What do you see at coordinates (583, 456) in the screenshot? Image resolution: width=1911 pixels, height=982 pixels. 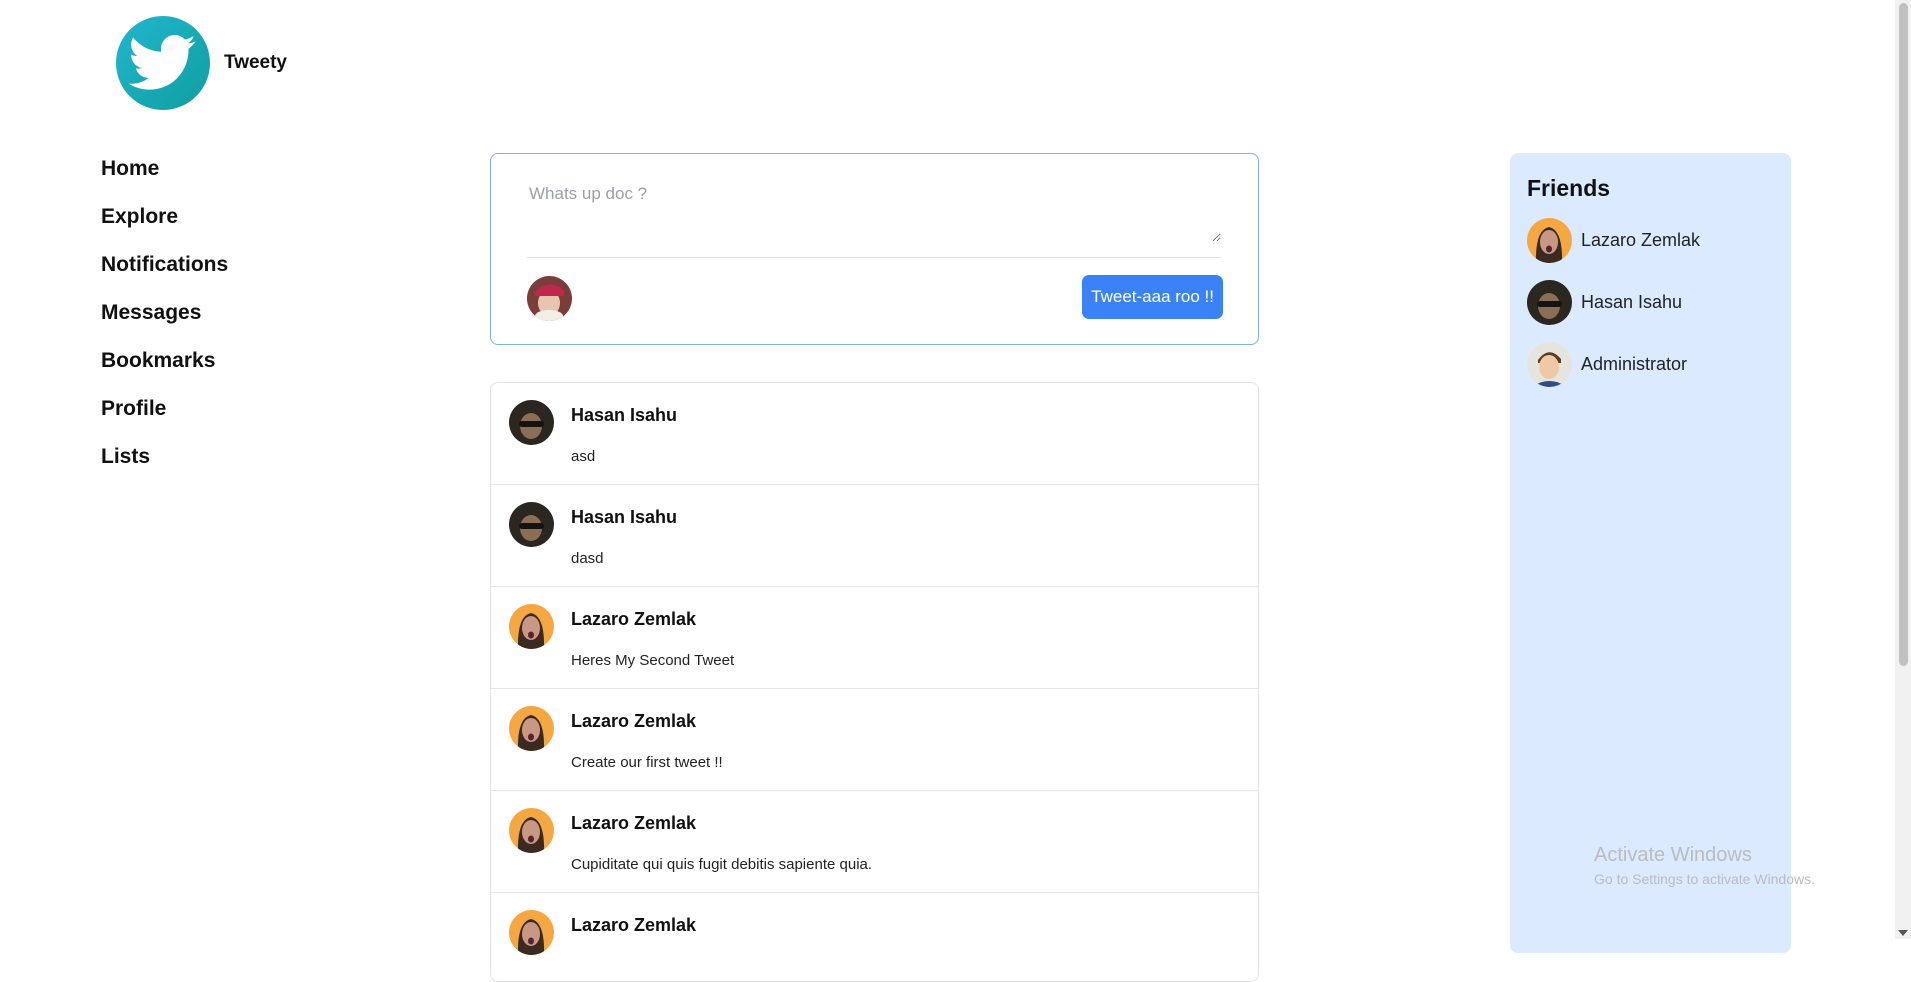 I see `tweet-body: asd` at bounding box center [583, 456].